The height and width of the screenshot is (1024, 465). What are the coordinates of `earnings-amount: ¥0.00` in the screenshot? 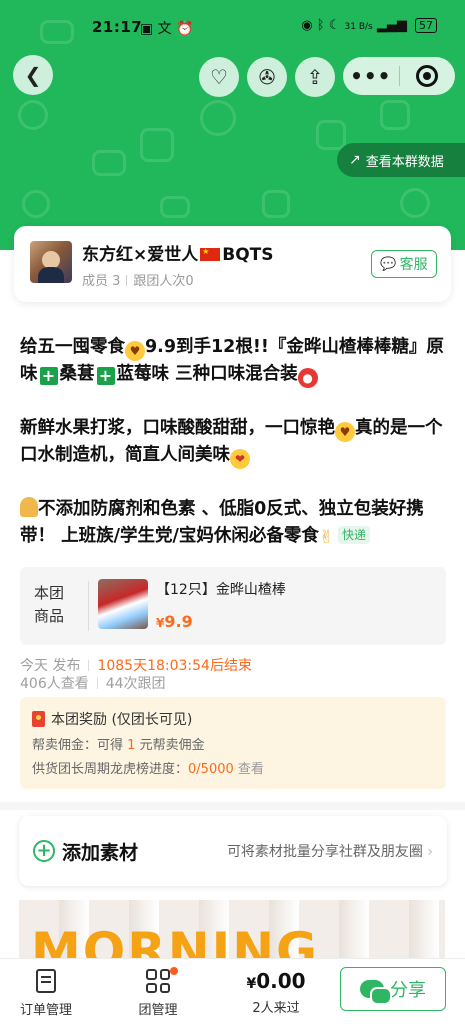 It's located at (276, 981).